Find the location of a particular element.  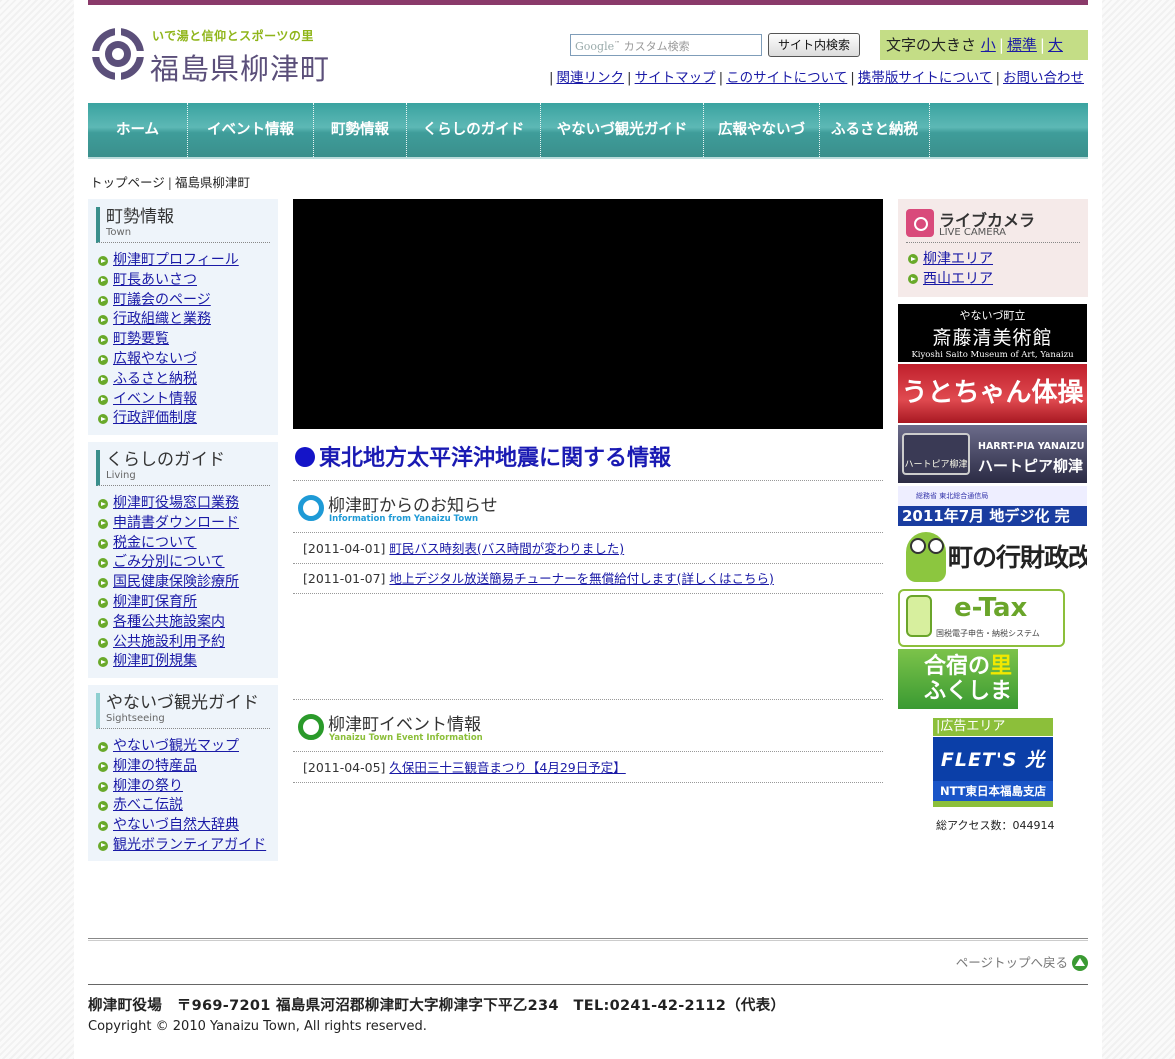

sidebar-item-garbage: ごみ分別について is located at coordinates (183, 563).